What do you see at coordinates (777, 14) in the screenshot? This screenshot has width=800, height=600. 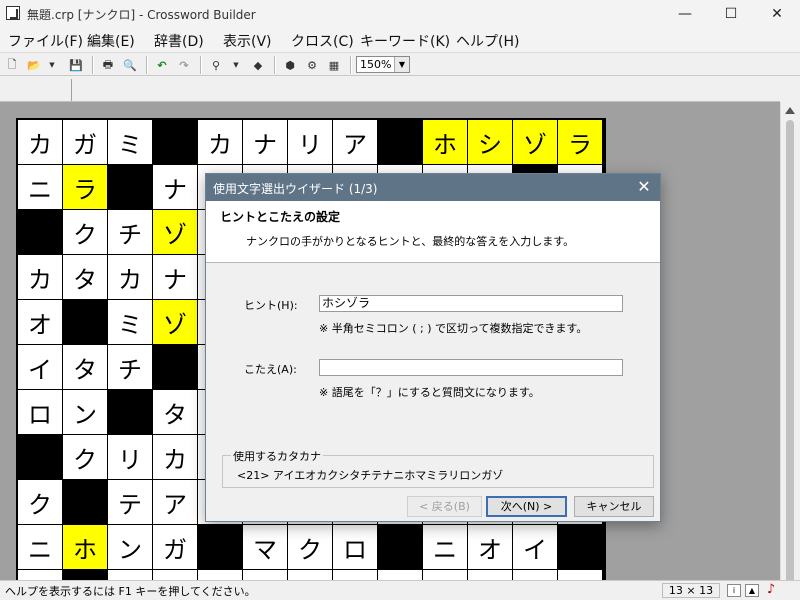 I see `close-button: ✕` at bounding box center [777, 14].